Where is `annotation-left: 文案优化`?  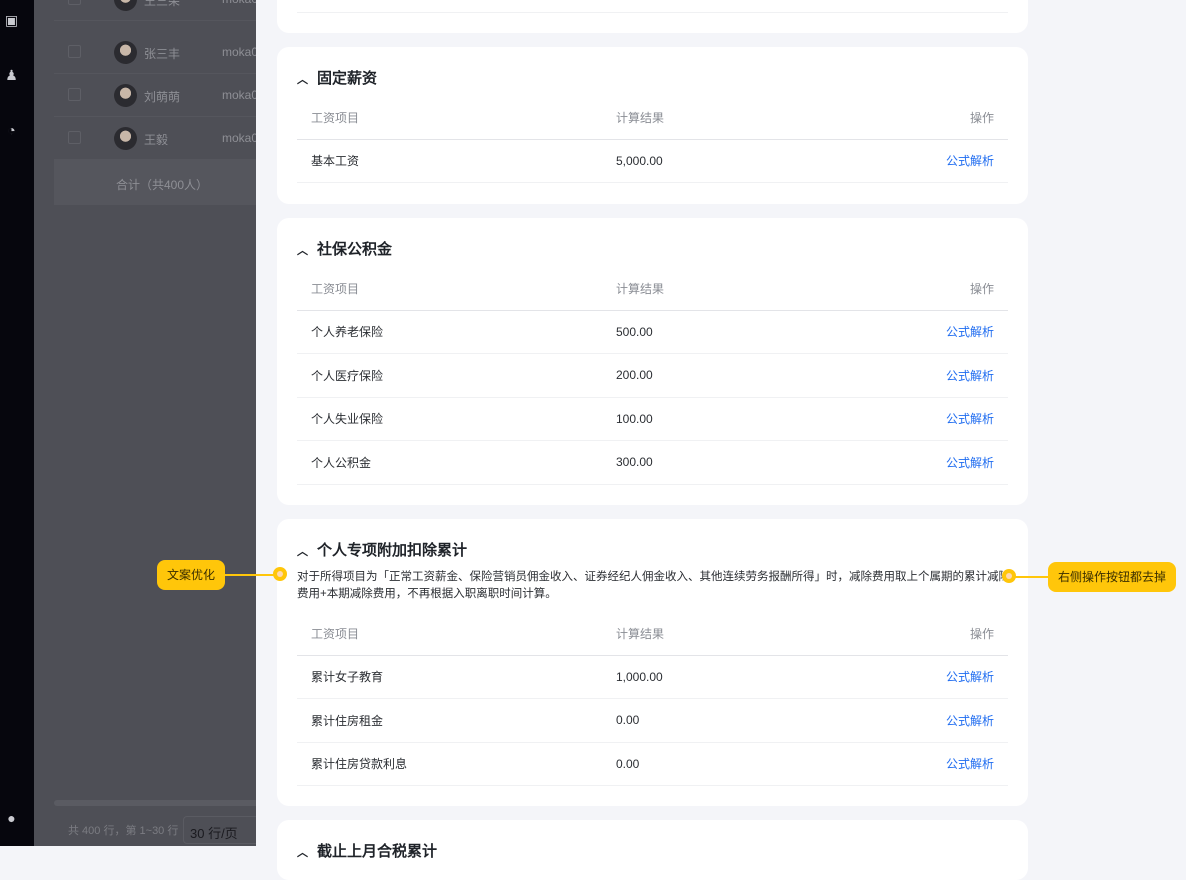
annotation-left: 文案优化 is located at coordinates (191, 575).